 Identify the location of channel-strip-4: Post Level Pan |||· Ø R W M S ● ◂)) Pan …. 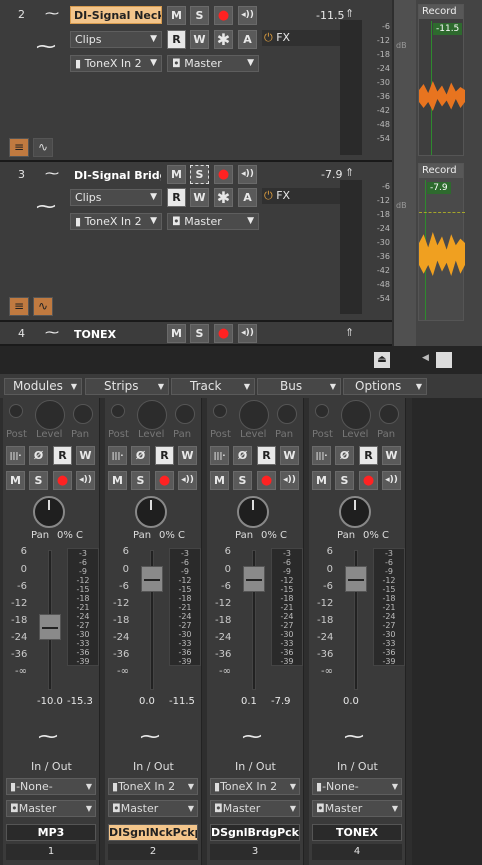
(357, 631).